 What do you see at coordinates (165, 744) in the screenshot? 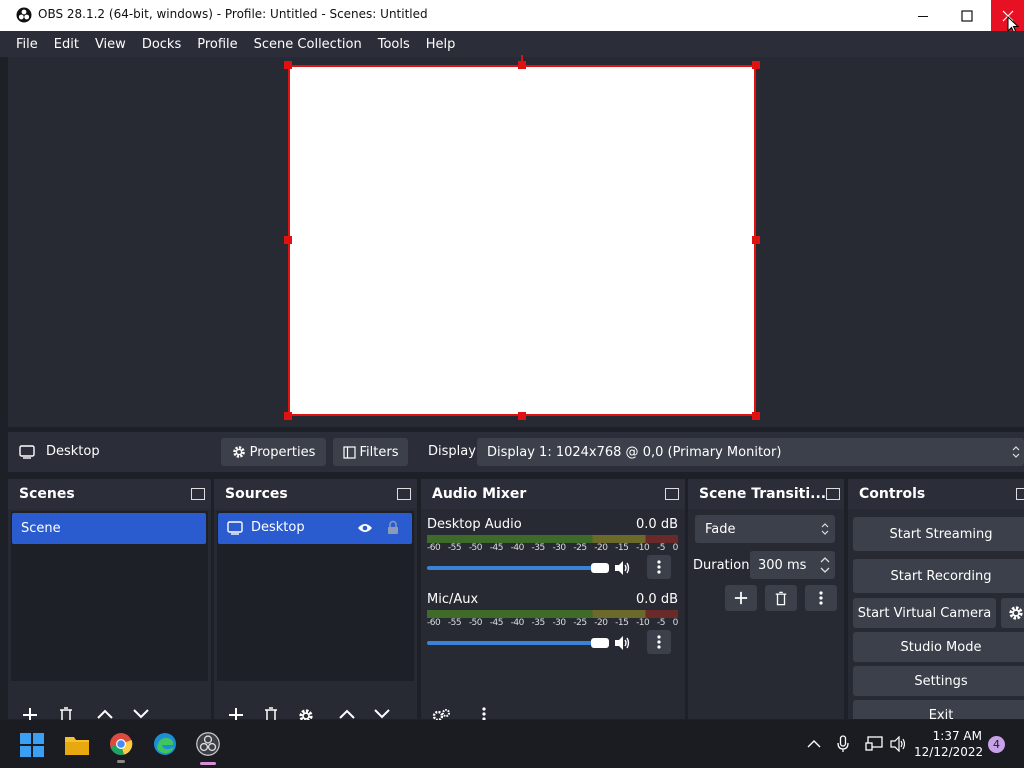
I see `edge-icon` at bounding box center [165, 744].